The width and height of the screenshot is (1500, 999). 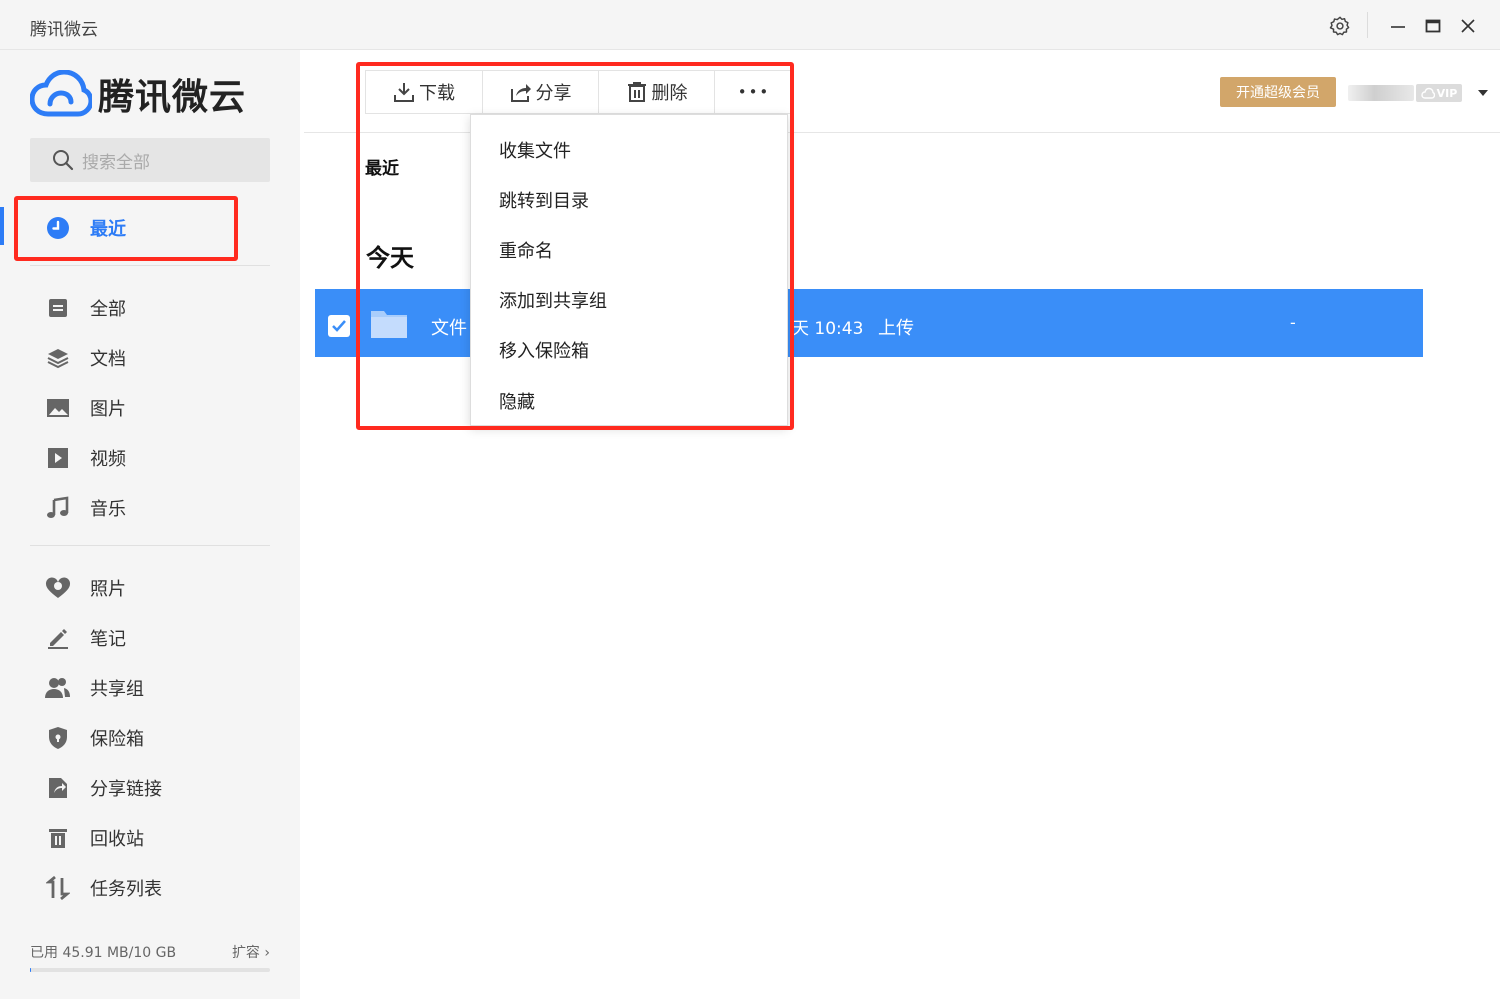 What do you see at coordinates (267, 953) in the screenshot?
I see `chevron-right-icon: ›` at bounding box center [267, 953].